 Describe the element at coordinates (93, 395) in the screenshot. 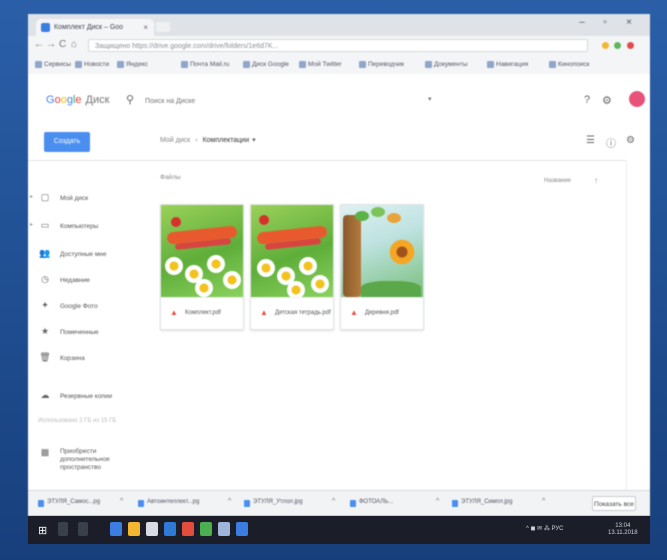

I see `sidebar-item-backups: ☁ Резервные копии` at that location.